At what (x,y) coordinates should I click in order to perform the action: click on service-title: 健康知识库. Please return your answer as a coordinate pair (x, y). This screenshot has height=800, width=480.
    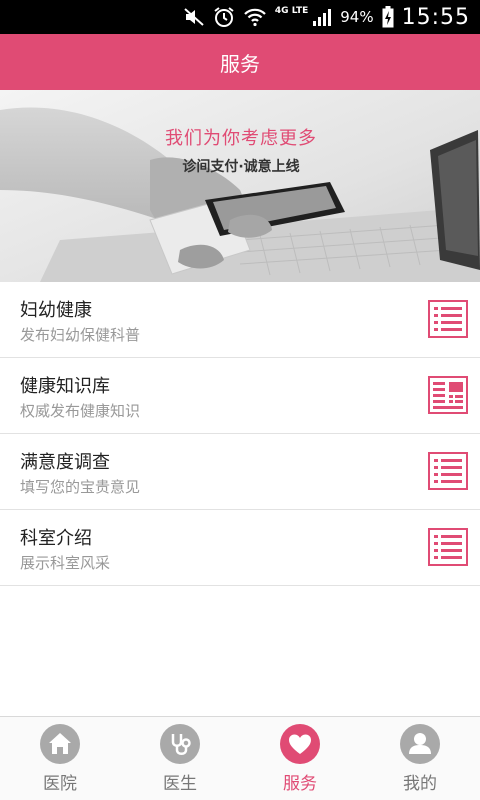
    Looking at the image, I should click on (65, 386).